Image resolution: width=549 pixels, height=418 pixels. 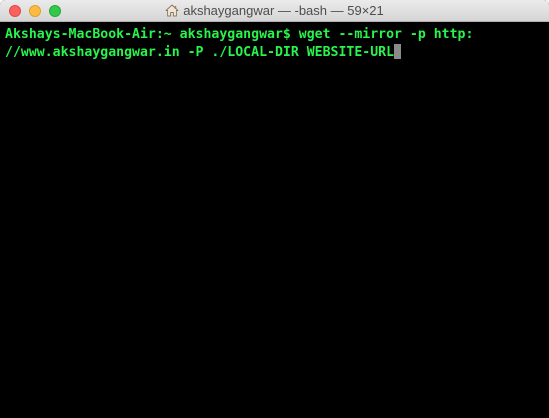 I want to click on home-icon, so click(x=172, y=12).